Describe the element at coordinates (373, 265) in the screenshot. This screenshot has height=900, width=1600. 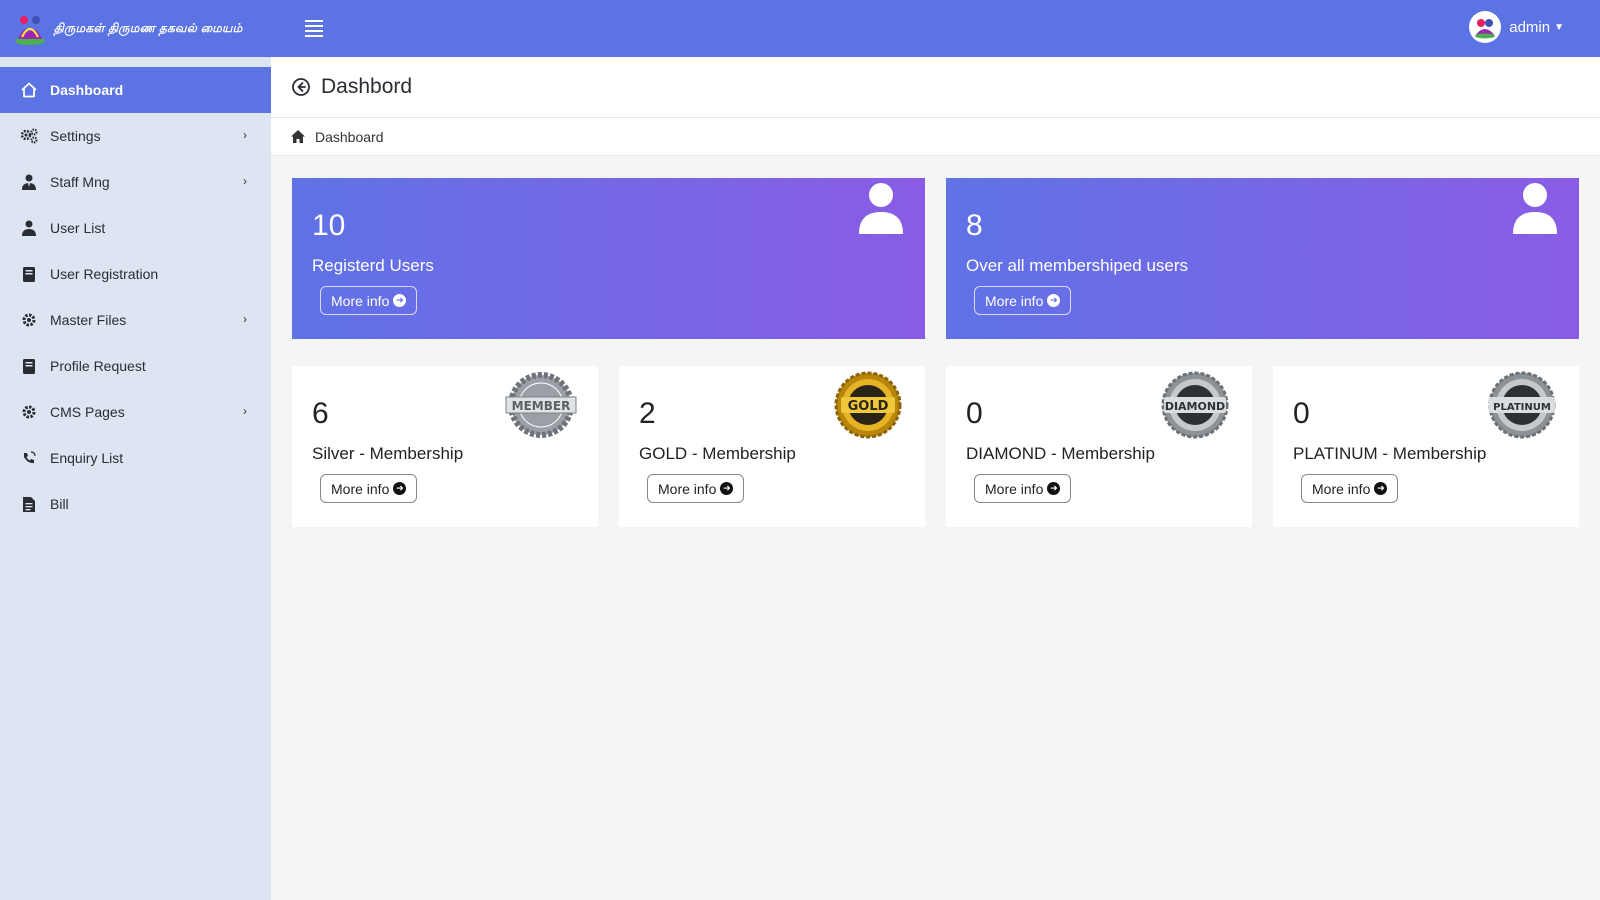
I see `stat-label: Registerd Users` at that location.